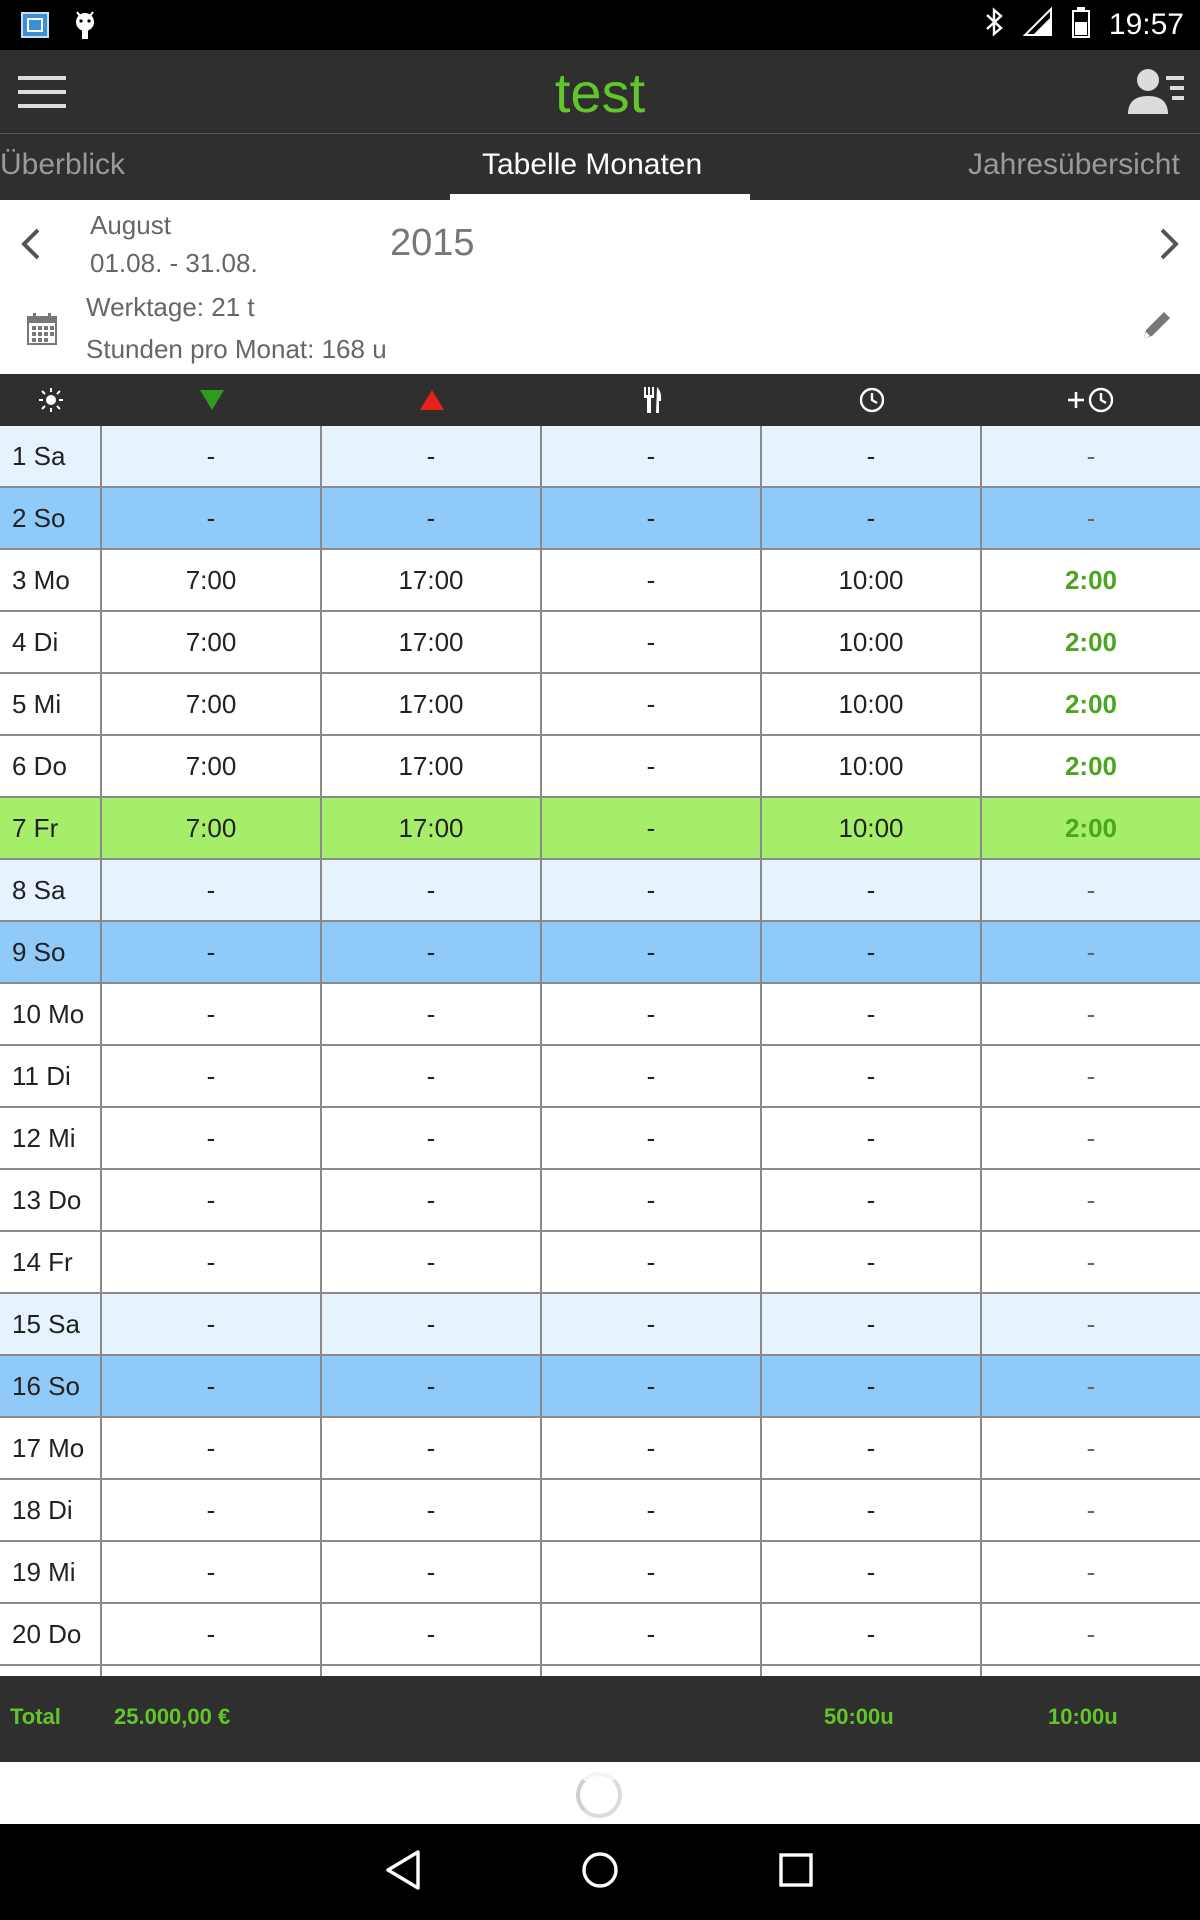 This screenshot has height=1920, width=1200. Describe the element at coordinates (1156, 92) in the screenshot. I see `person-list-icon` at that location.